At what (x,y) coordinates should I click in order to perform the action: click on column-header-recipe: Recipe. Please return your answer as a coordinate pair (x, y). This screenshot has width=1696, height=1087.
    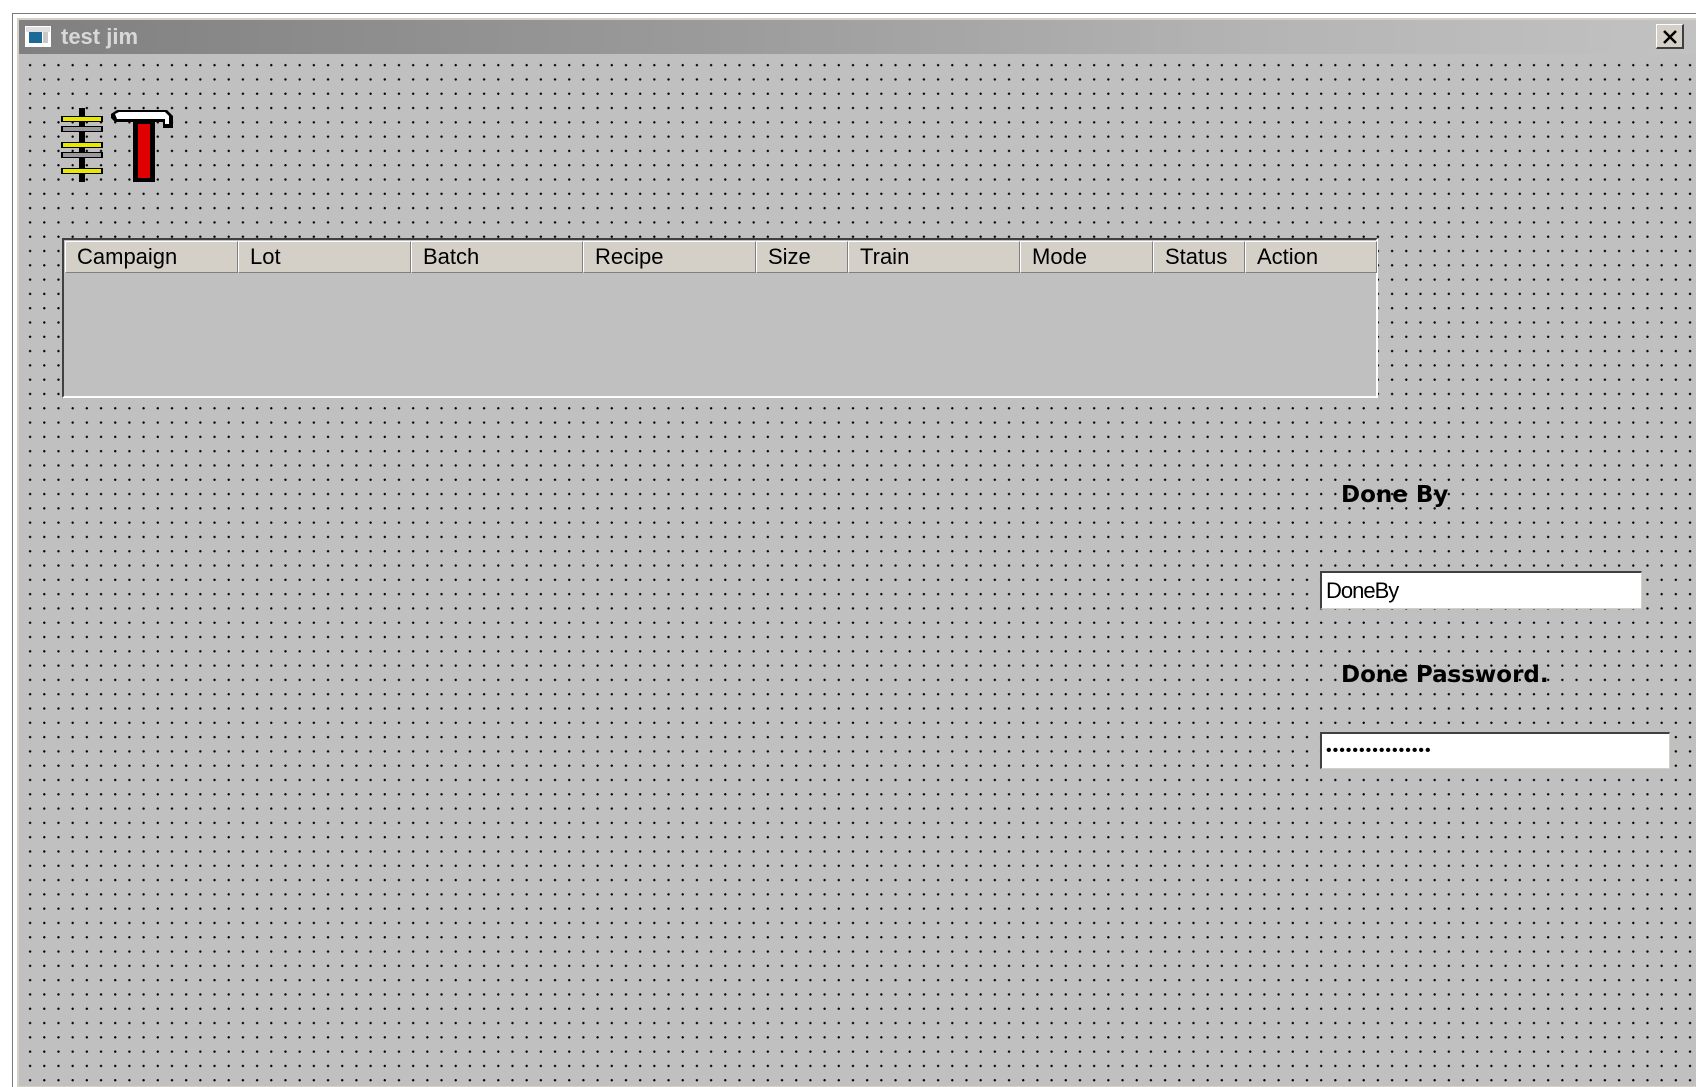
    Looking at the image, I should click on (669, 257).